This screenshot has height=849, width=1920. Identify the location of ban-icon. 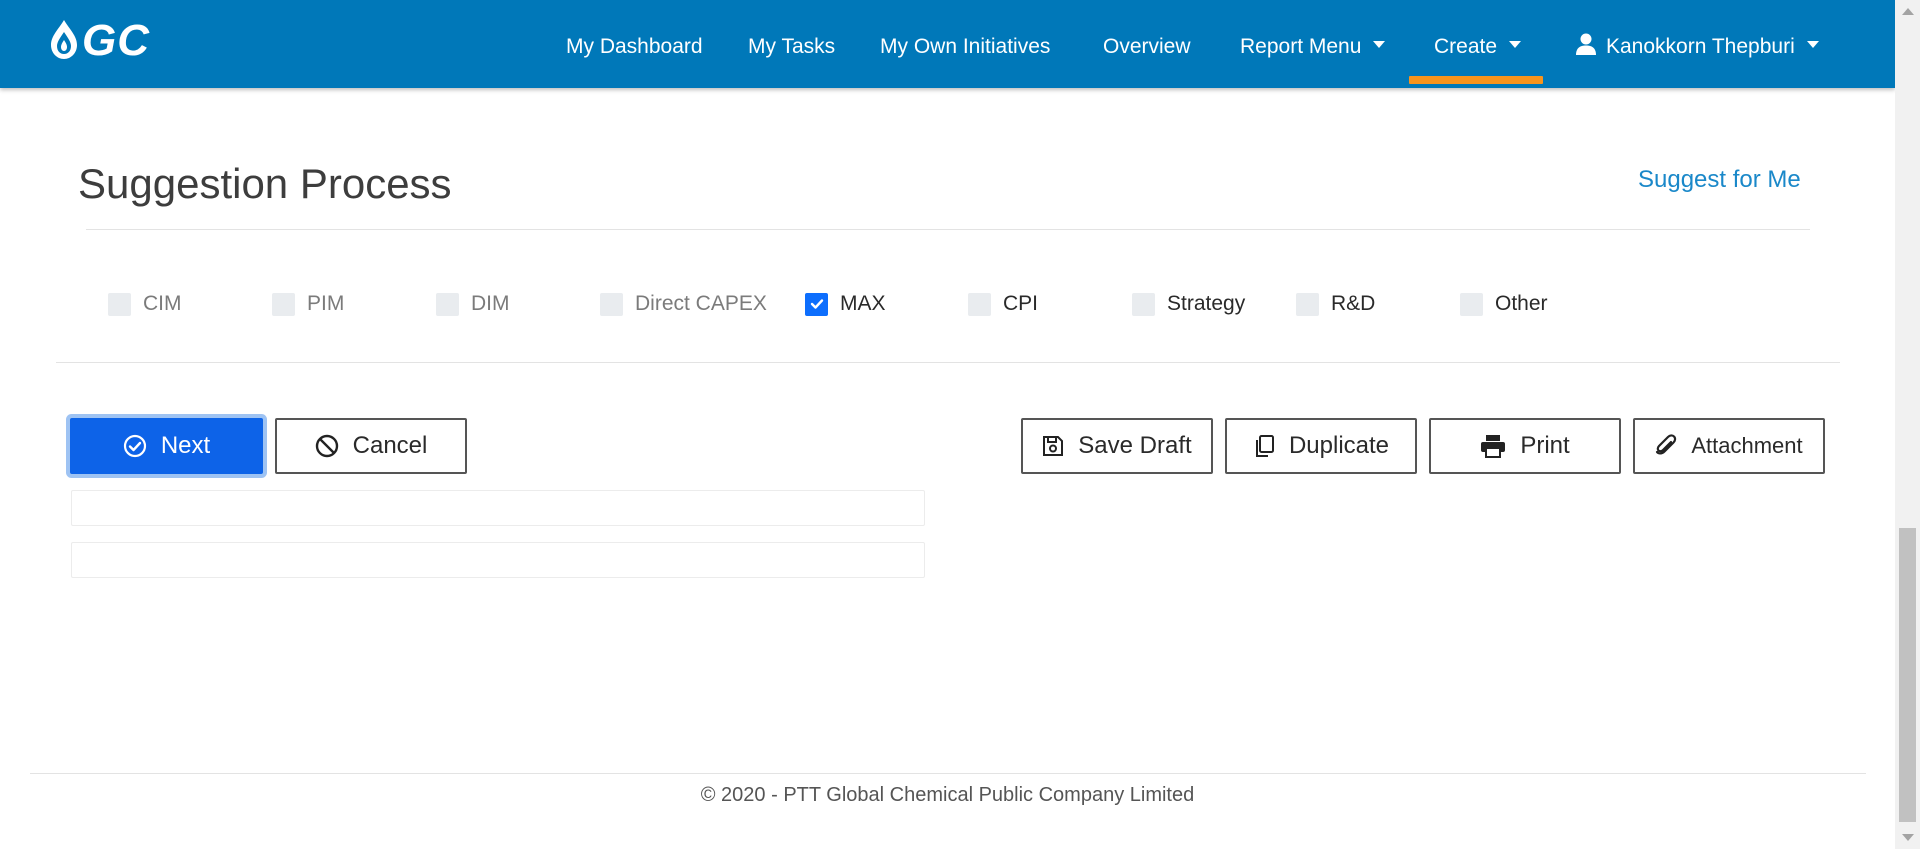
(327, 446).